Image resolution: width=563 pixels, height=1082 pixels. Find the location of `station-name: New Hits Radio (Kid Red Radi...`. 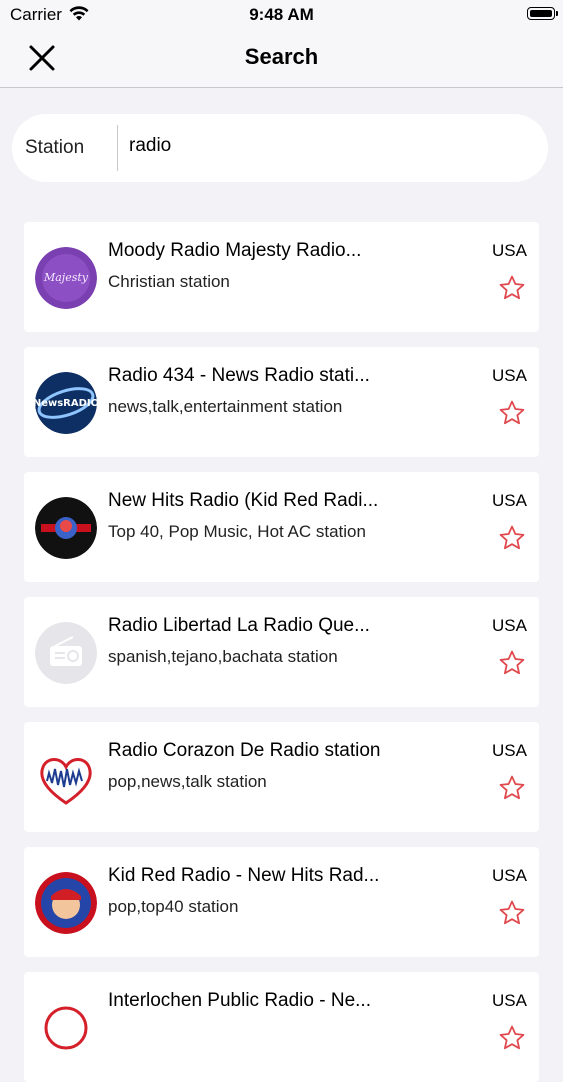

station-name: New Hits Radio (Kid Red Radi... is located at coordinates (243, 500).